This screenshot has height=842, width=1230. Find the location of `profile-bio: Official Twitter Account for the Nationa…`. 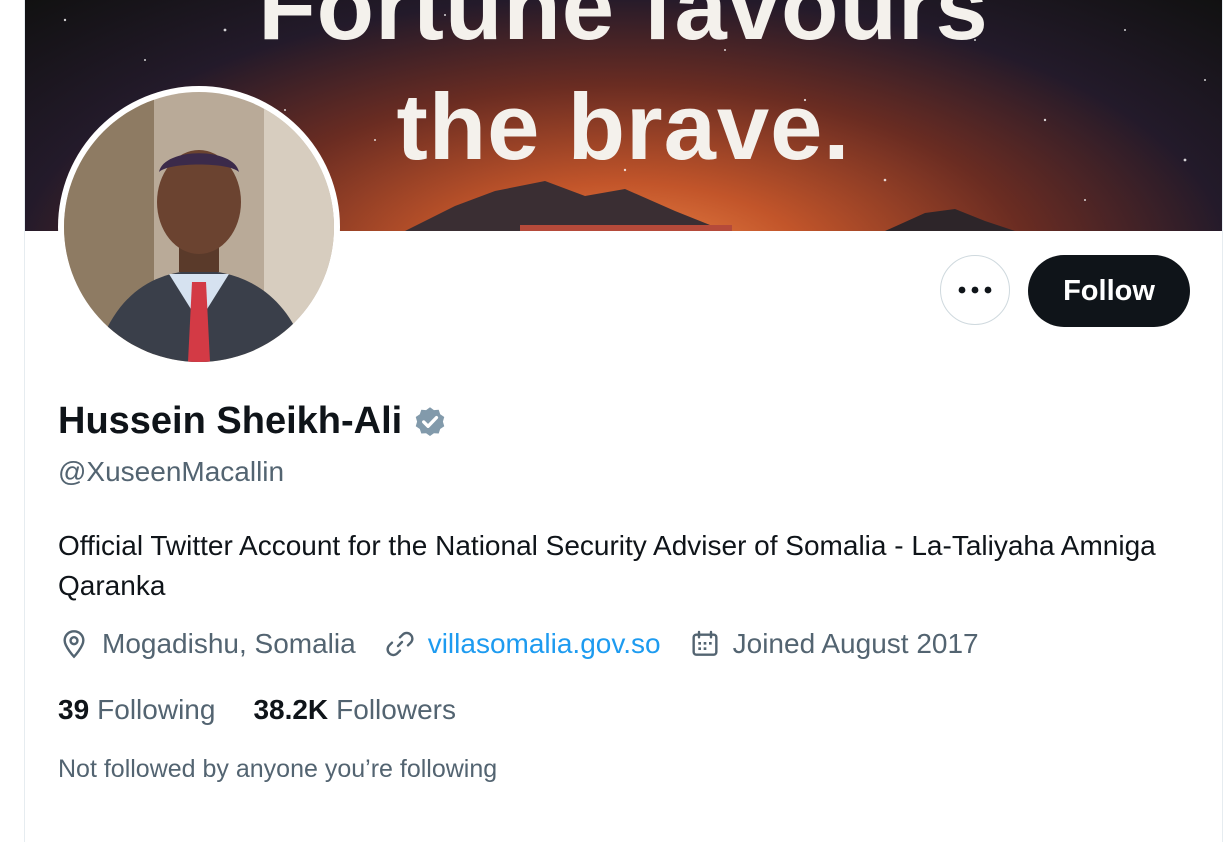

profile-bio: Official Twitter Account for the Nationa… is located at coordinates (607, 565).